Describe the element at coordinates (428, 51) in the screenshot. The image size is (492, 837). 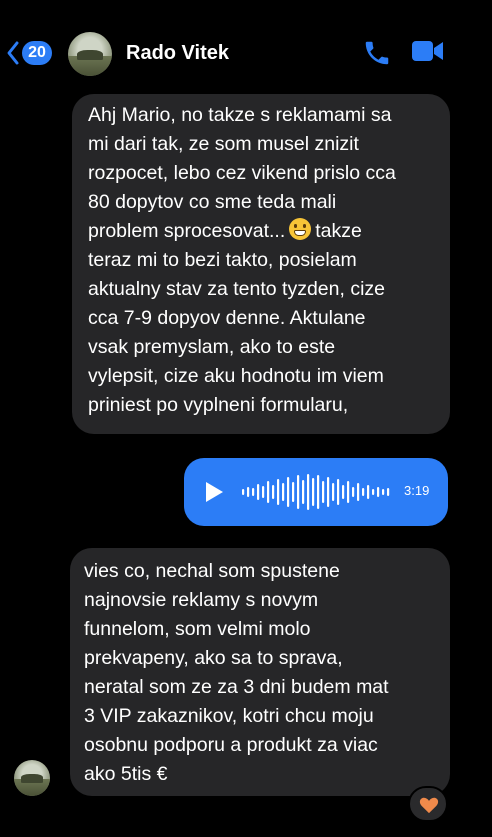
I see `video-camera-icon` at that location.